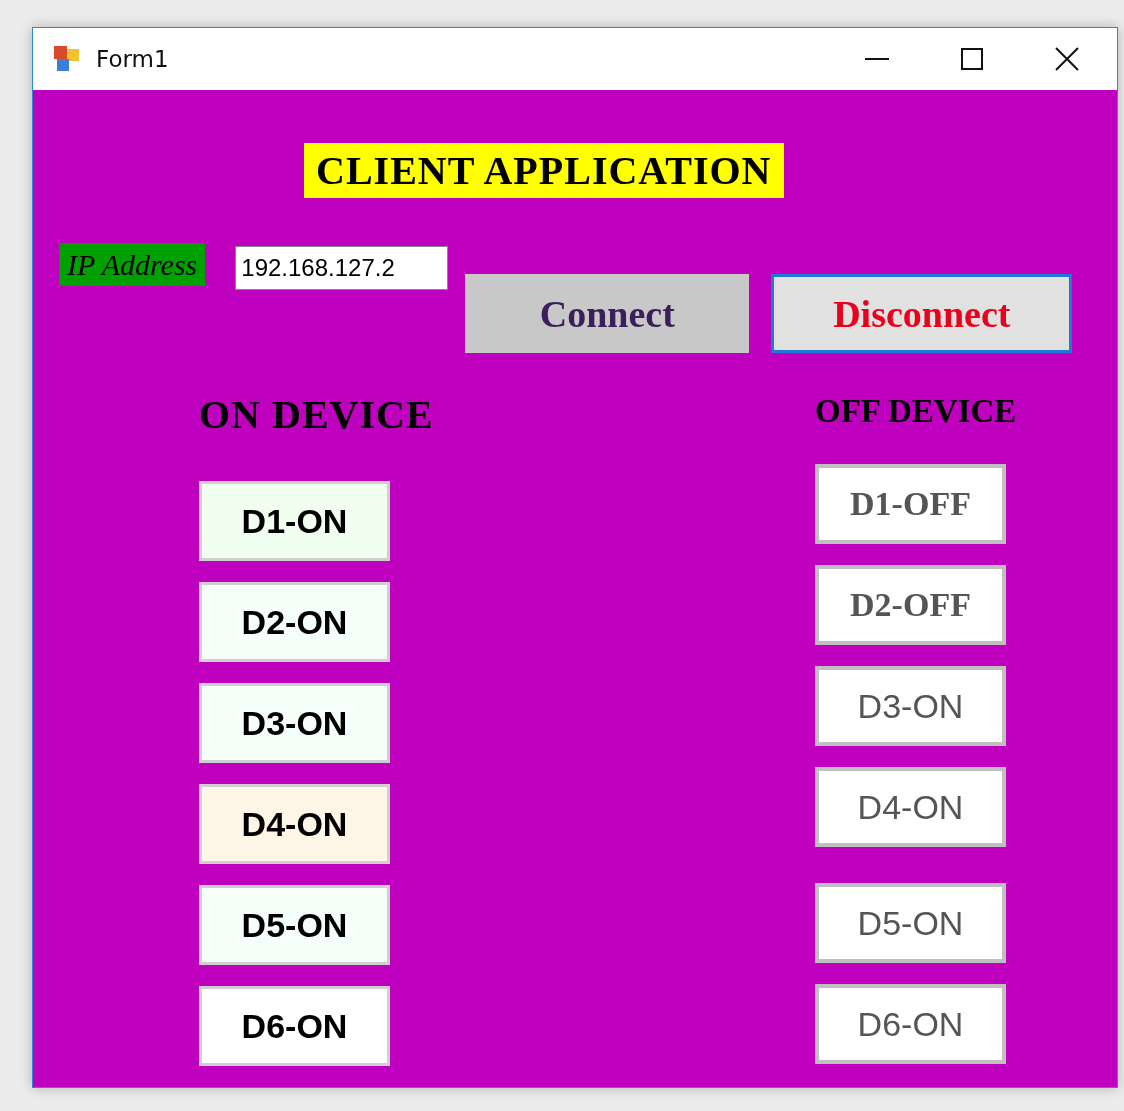 This screenshot has height=1111, width=1124. I want to click on maximize-icon, so click(972, 59).